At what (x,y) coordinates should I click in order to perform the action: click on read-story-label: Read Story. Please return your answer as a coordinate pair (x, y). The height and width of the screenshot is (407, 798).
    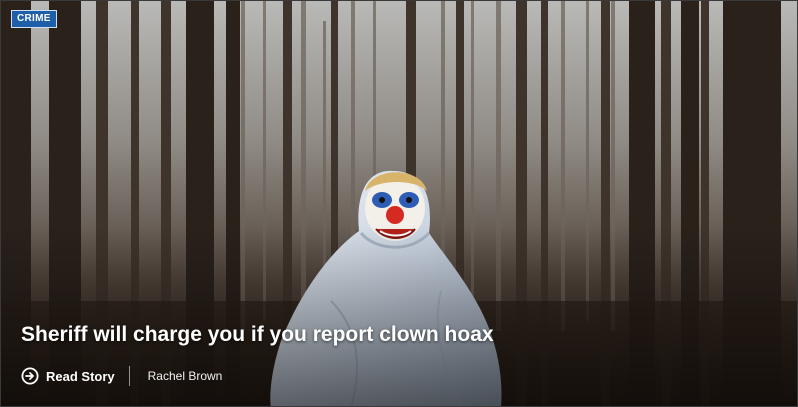
    Looking at the image, I should click on (80, 376).